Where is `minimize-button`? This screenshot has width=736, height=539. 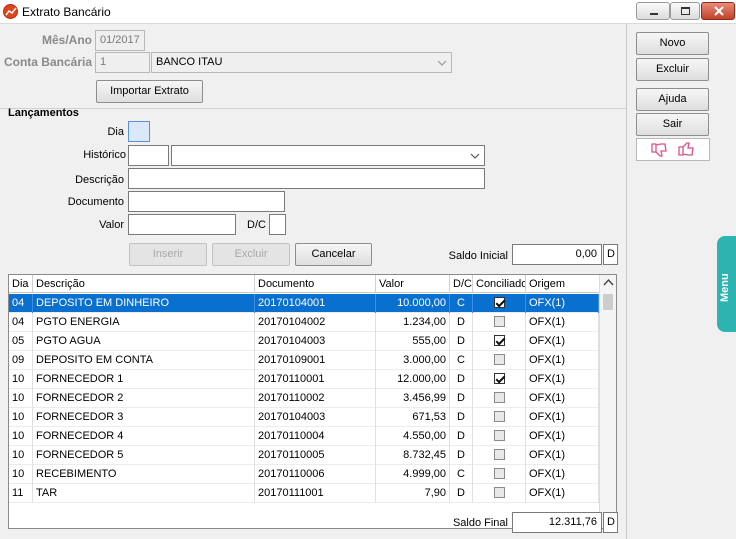 minimize-button is located at coordinates (653, 11).